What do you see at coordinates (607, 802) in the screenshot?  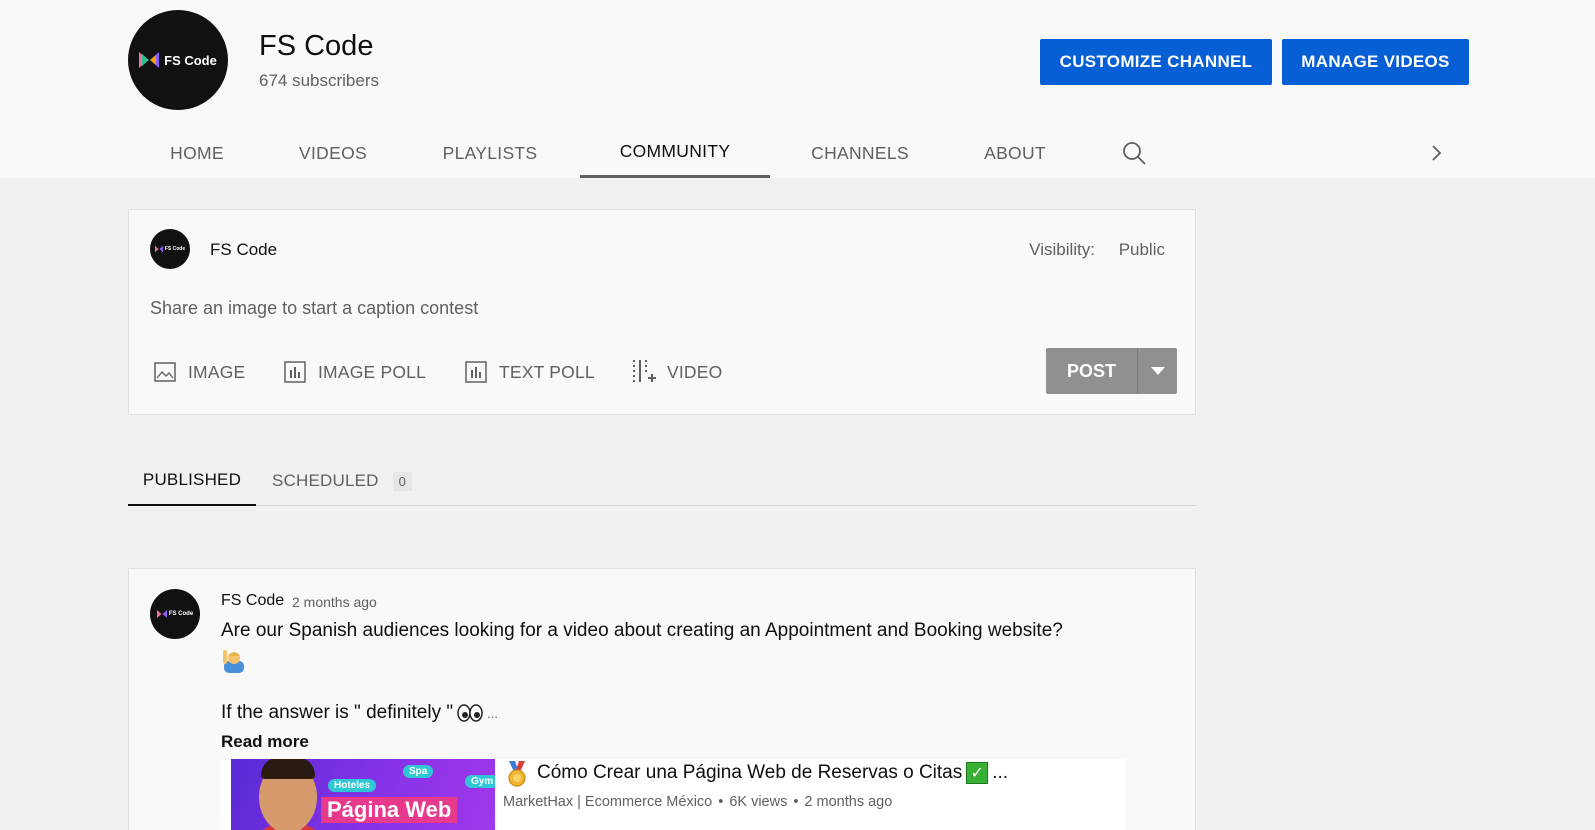 I see `shared-video-channel: MarketHax | Ecommerce México` at bounding box center [607, 802].